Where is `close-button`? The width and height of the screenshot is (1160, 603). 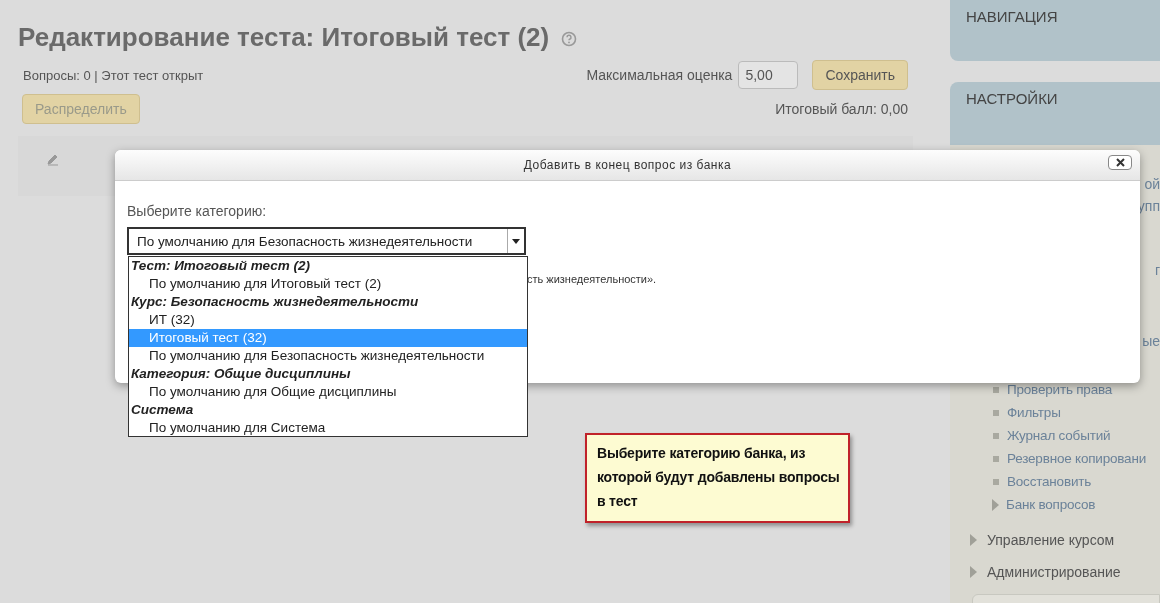 close-button is located at coordinates (1120, 162).